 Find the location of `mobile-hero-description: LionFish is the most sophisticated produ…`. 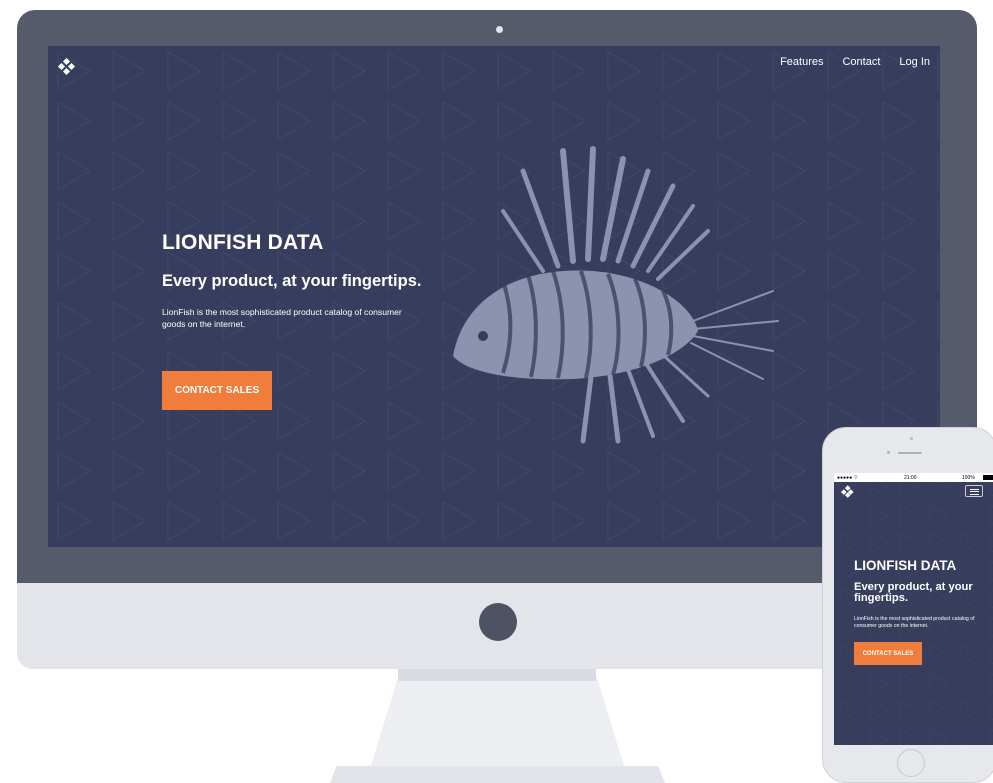

mobile-hero-description: LionFish is the most sophisticated produ… is located at coordinates (914, 622).